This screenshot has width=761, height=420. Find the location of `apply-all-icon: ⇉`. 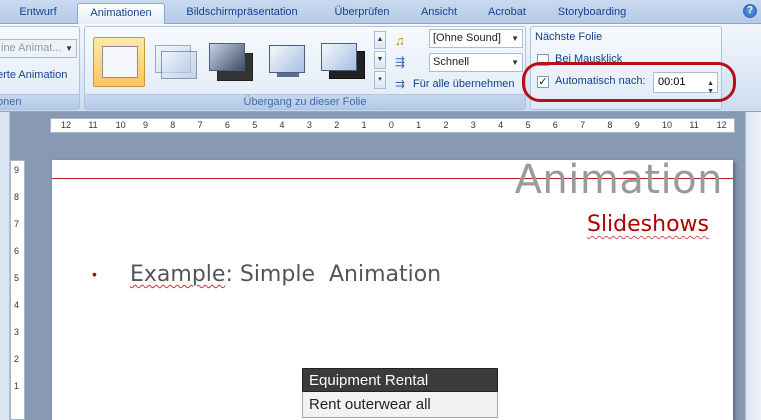

apply-all-icon: ⇉ is located at coordinates (400, 84).